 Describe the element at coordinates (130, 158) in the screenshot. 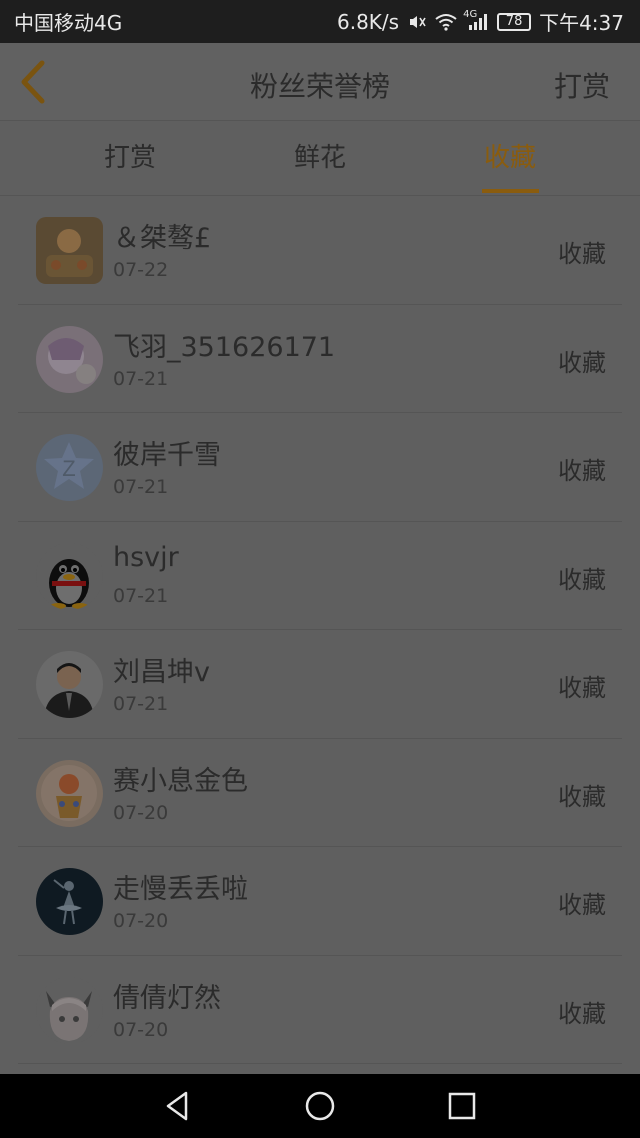

I see `tab-reward: 打赏` at that location.